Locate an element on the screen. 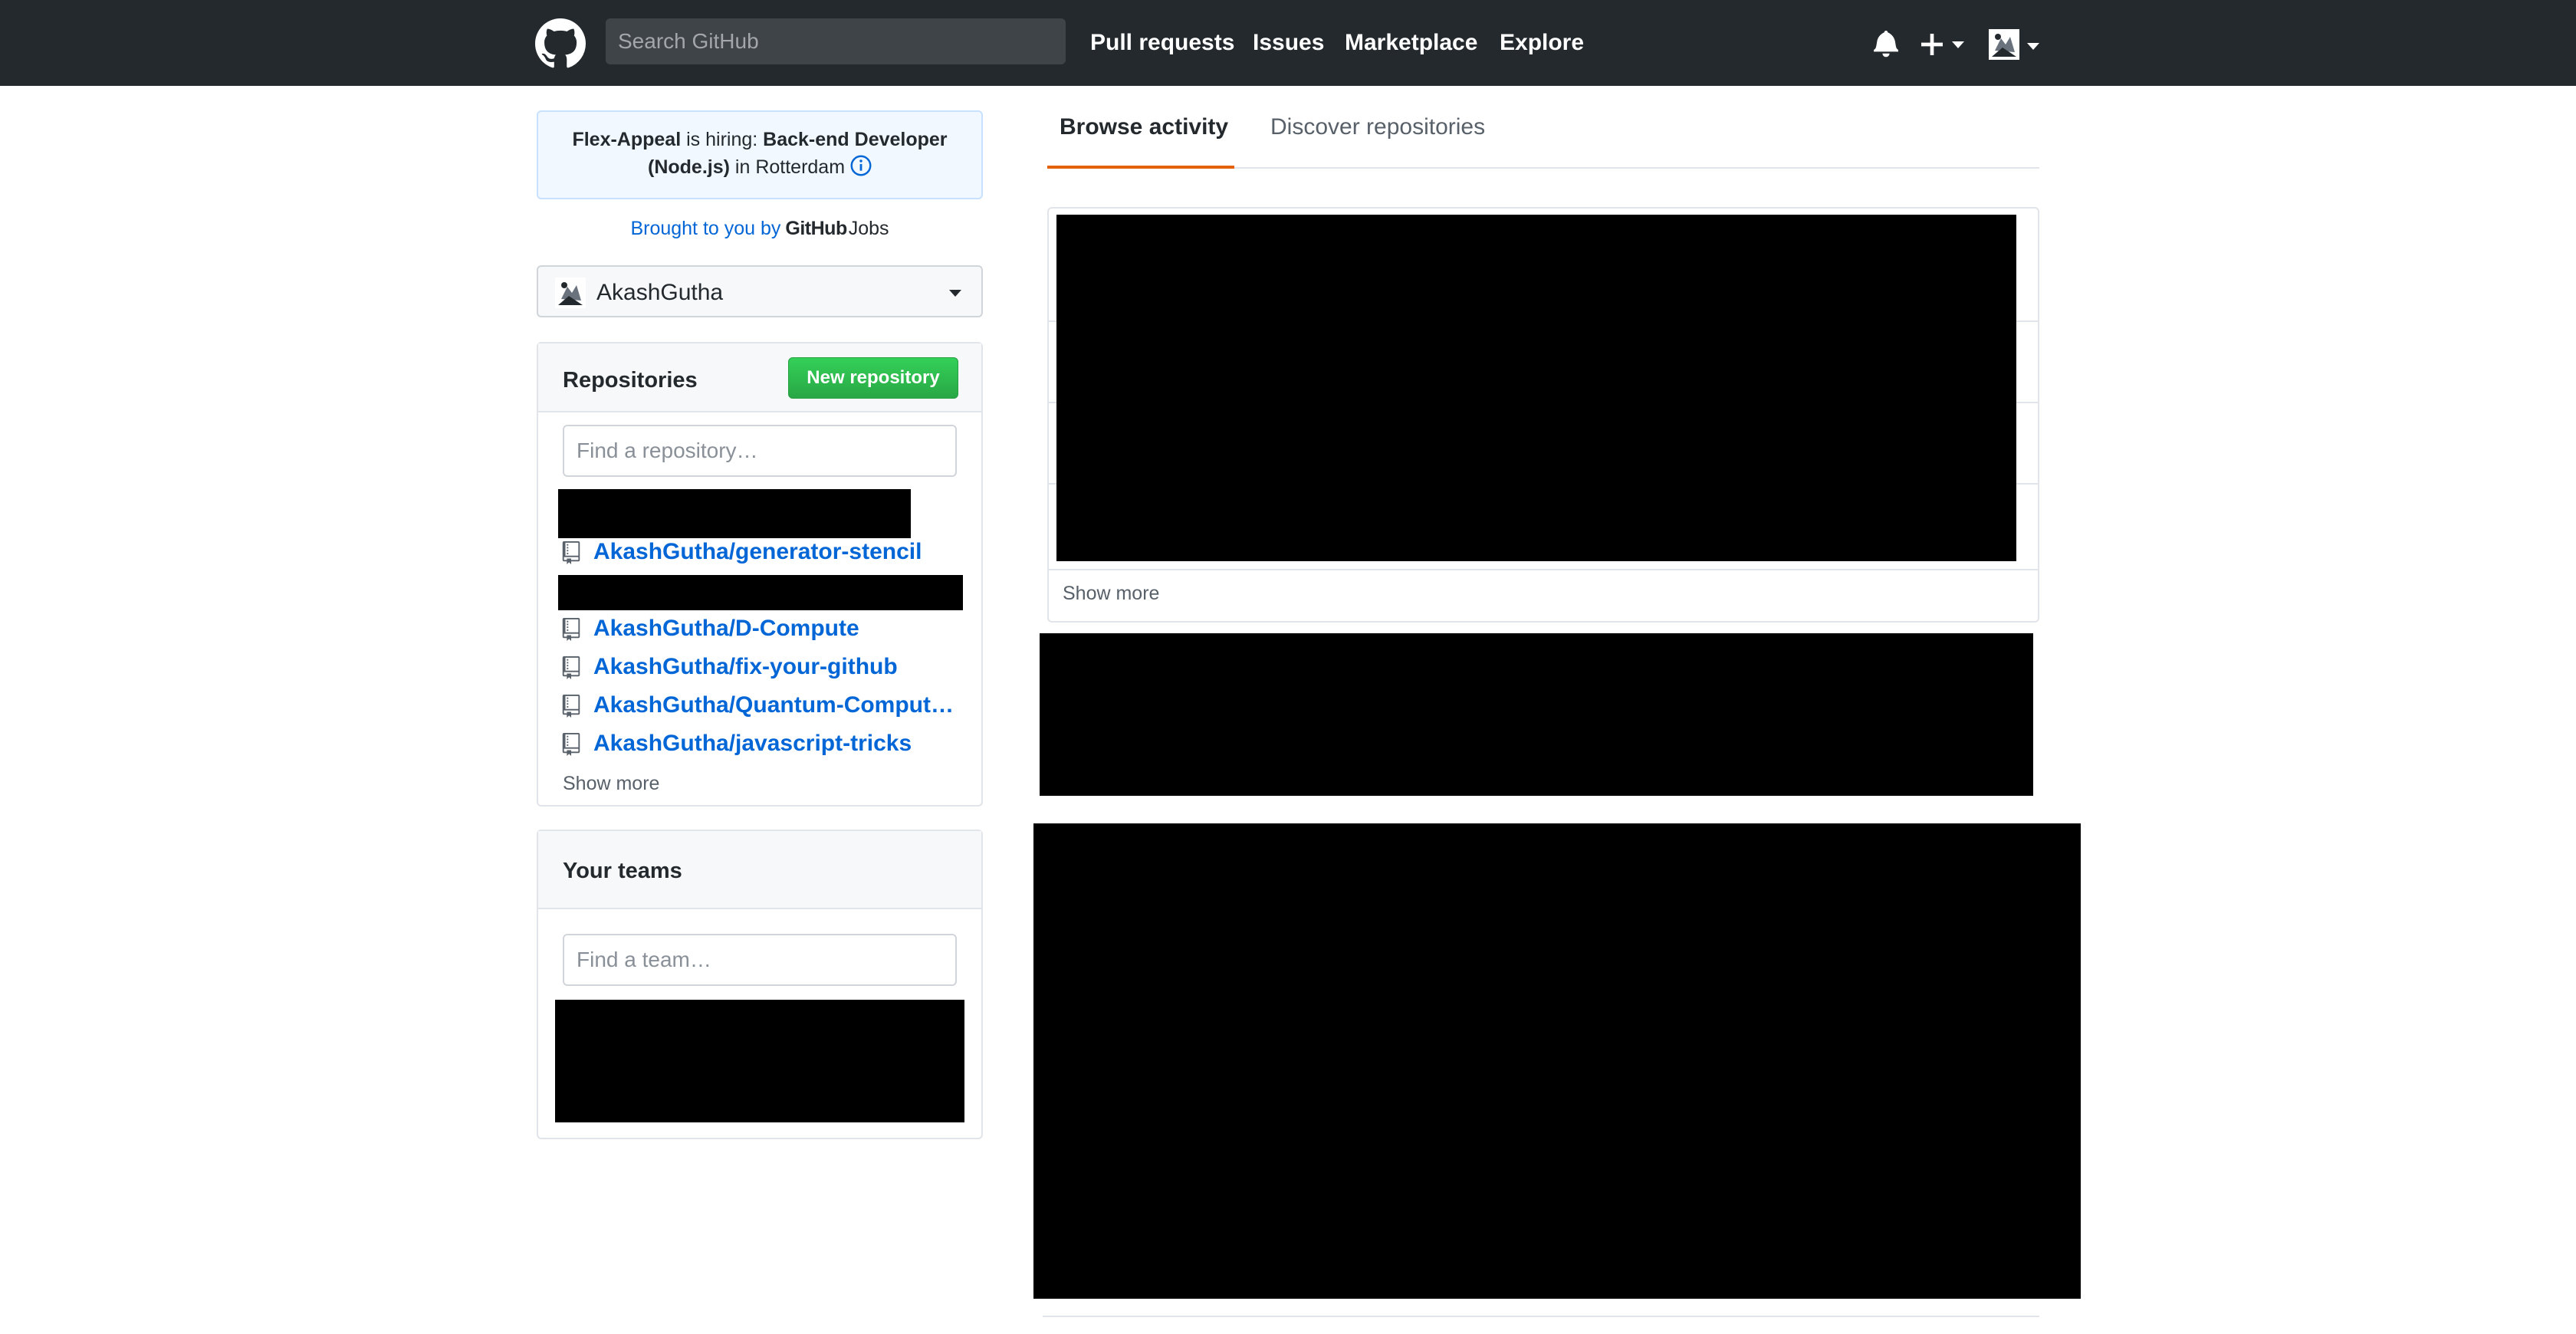 This screenshot has height=1334, width=2576. account-username: AkashGutha is located at coordinates (660, 293).